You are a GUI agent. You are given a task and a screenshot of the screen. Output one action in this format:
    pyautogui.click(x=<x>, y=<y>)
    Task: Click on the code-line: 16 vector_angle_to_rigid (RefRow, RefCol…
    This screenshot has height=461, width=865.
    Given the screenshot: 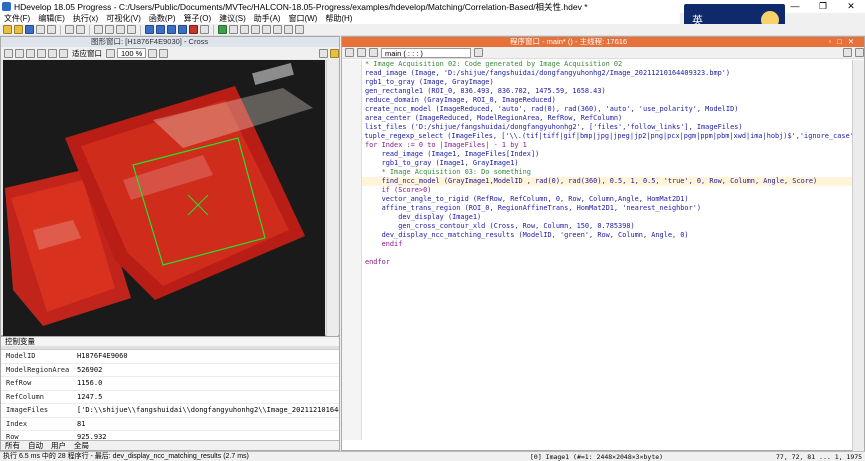 What is the action you would take?
    pyautogui.click(x=608, y=199)
    